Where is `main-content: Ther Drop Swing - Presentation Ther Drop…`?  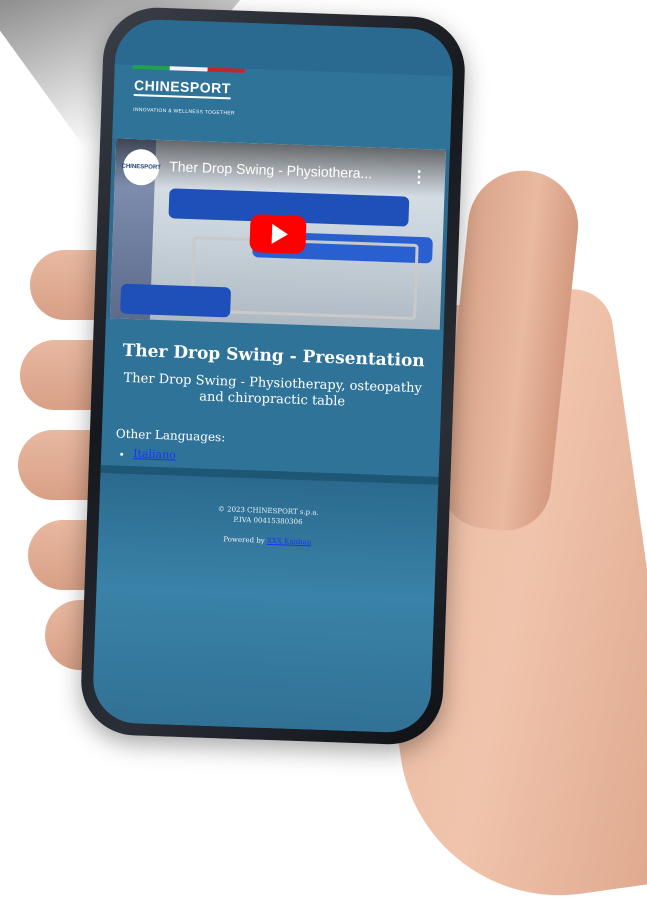 main-content: Ther Drop Swing - Presentation Ther Drop… is located at coordinates (272, 397).